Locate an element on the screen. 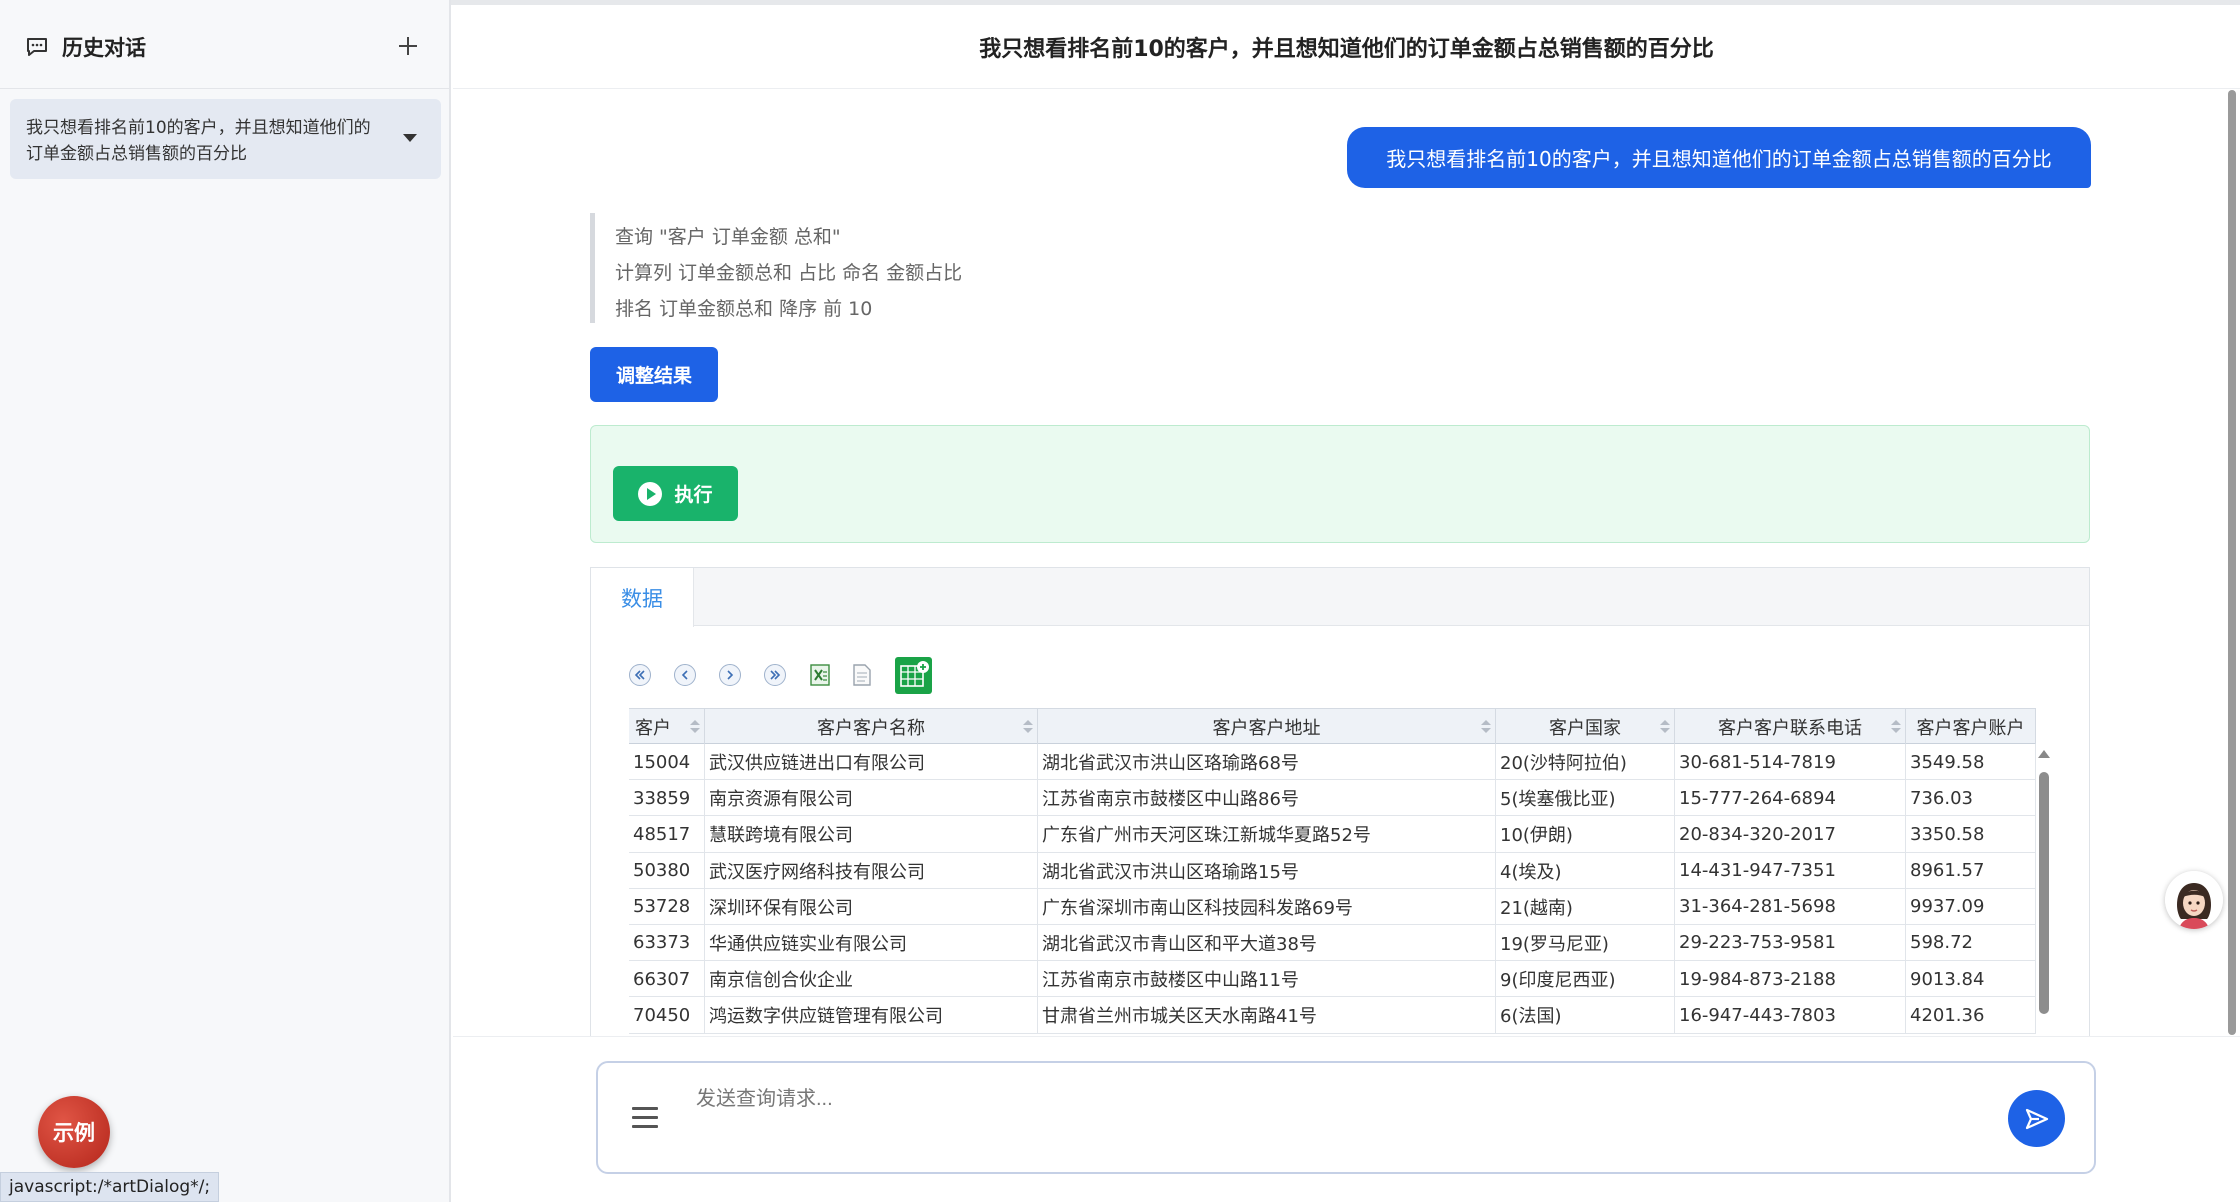 The width and height of the screenshot is (2240, 1202). table-cell: 70450 is located at coordinates (667, 1015).